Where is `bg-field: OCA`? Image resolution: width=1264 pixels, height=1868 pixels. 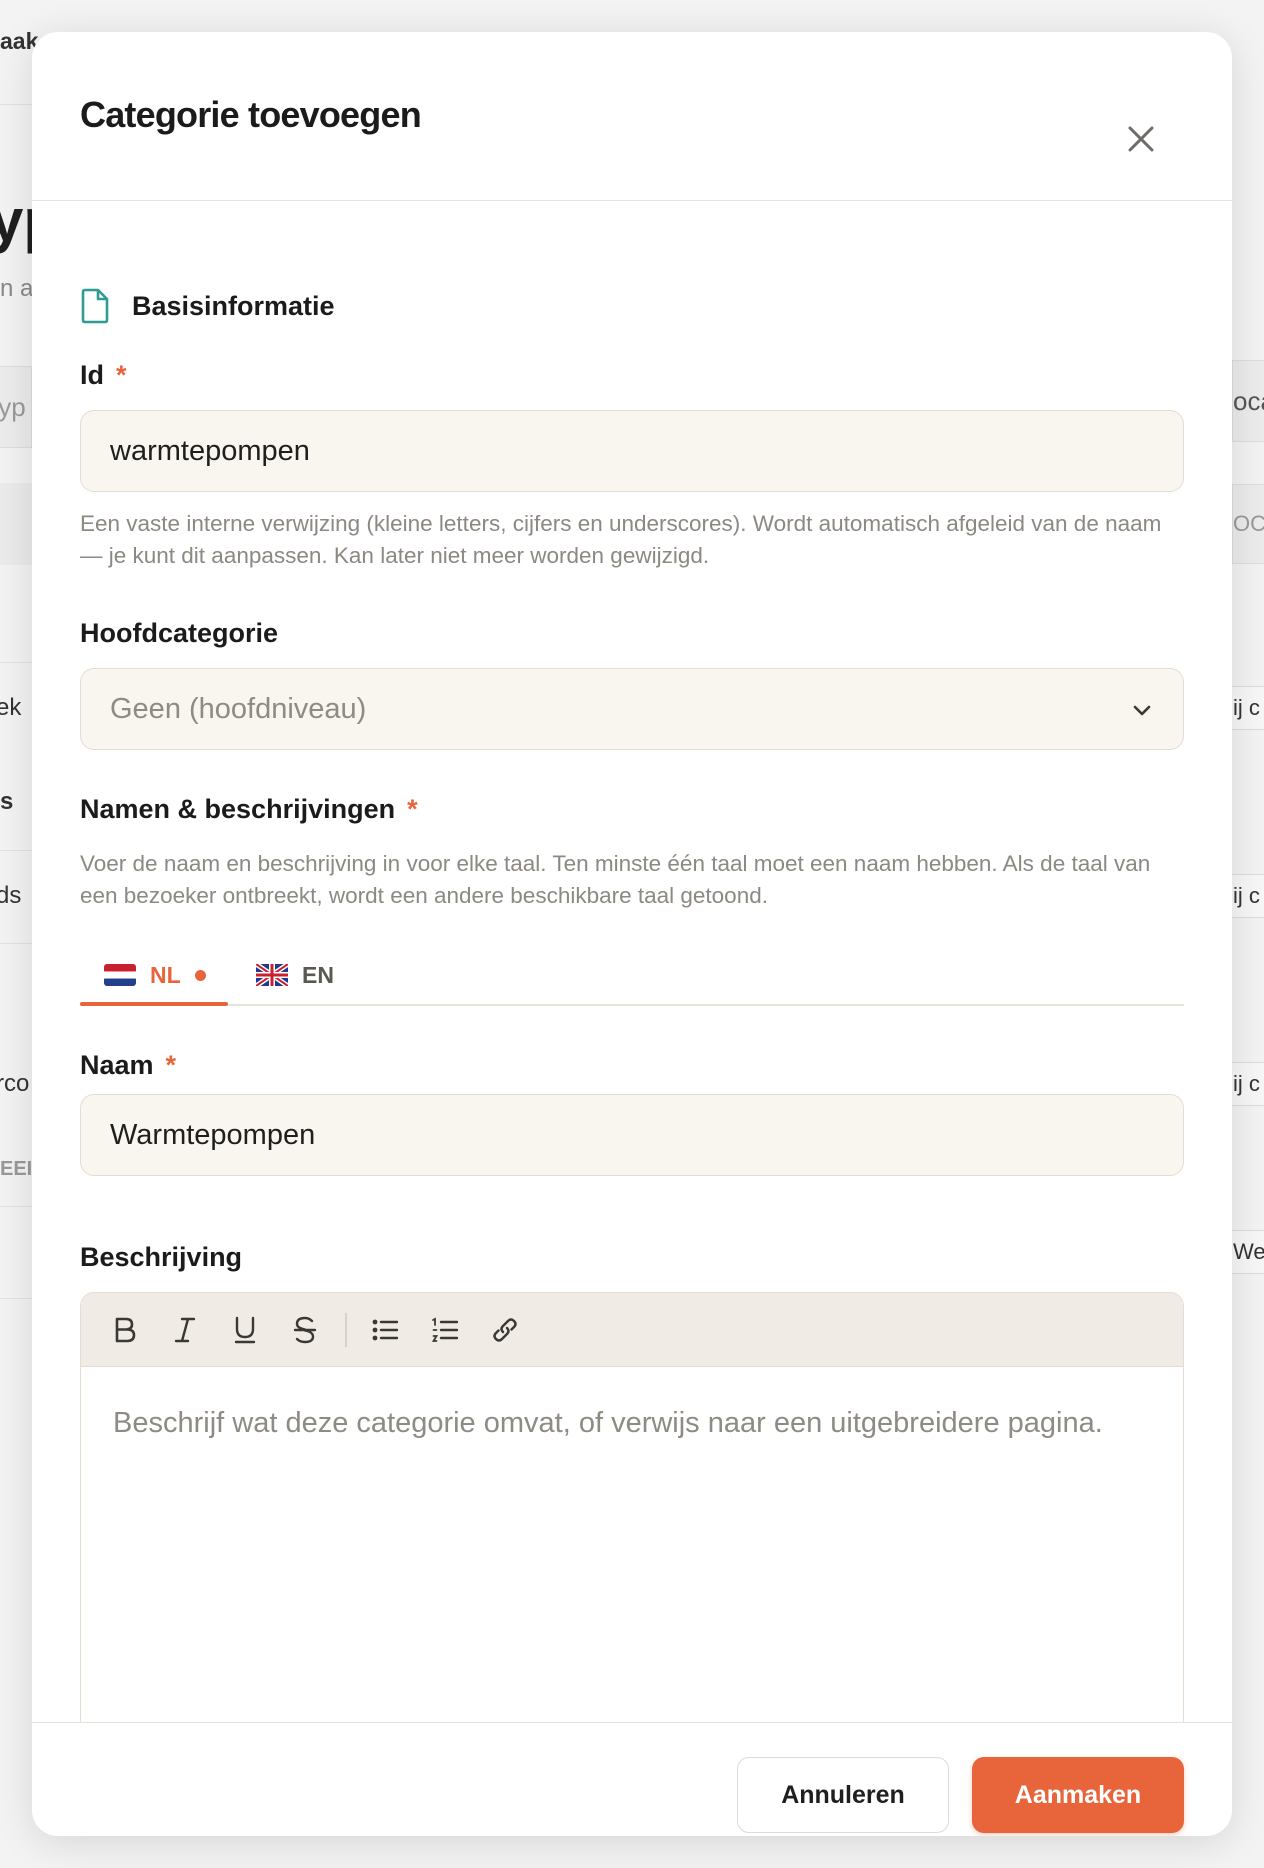 bg-field: OCA is located at coordinates (1248, 524).